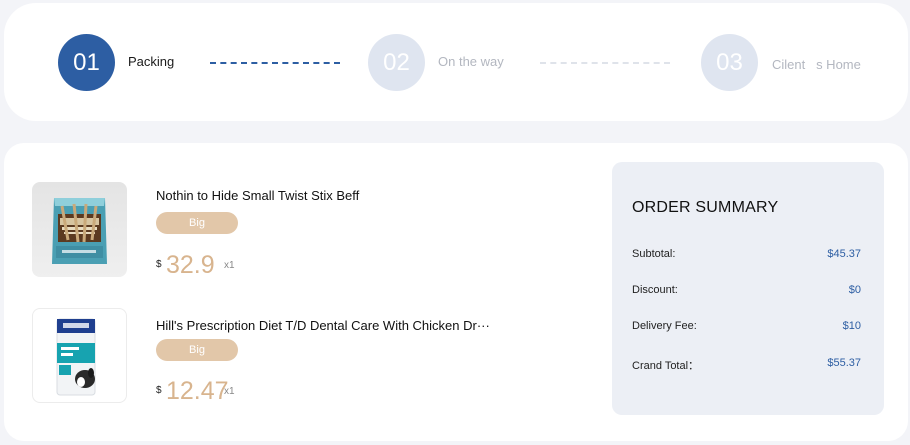  Describe the element at coordinates (257, 195) in the screenshot. I see `product-name: Nothin to Hide Small Twist Stix Beff` at that location.